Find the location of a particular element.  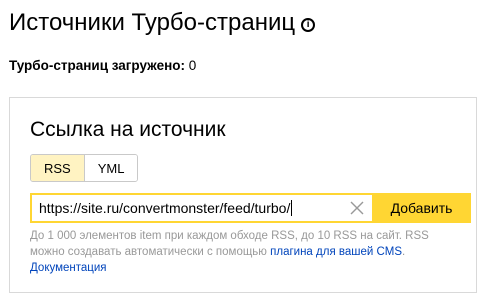

source-type-tabs: RSS YML is located at coordinates (84, 168).